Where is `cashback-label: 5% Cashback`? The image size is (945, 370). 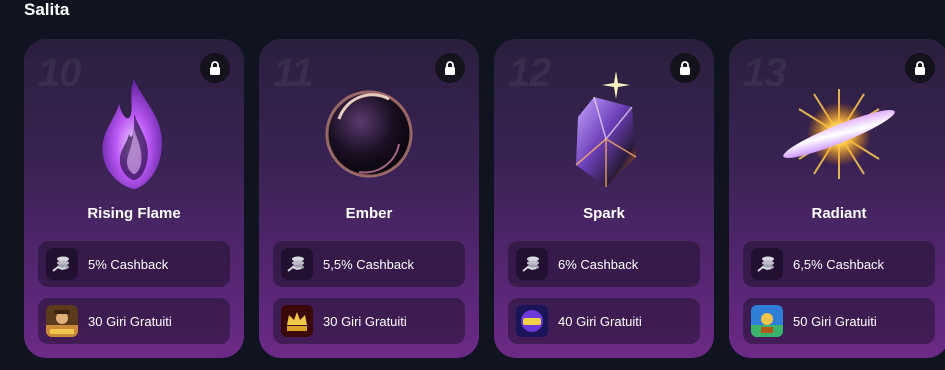 cashback-label: 5% Cashback is located at coordinates (128, 264).